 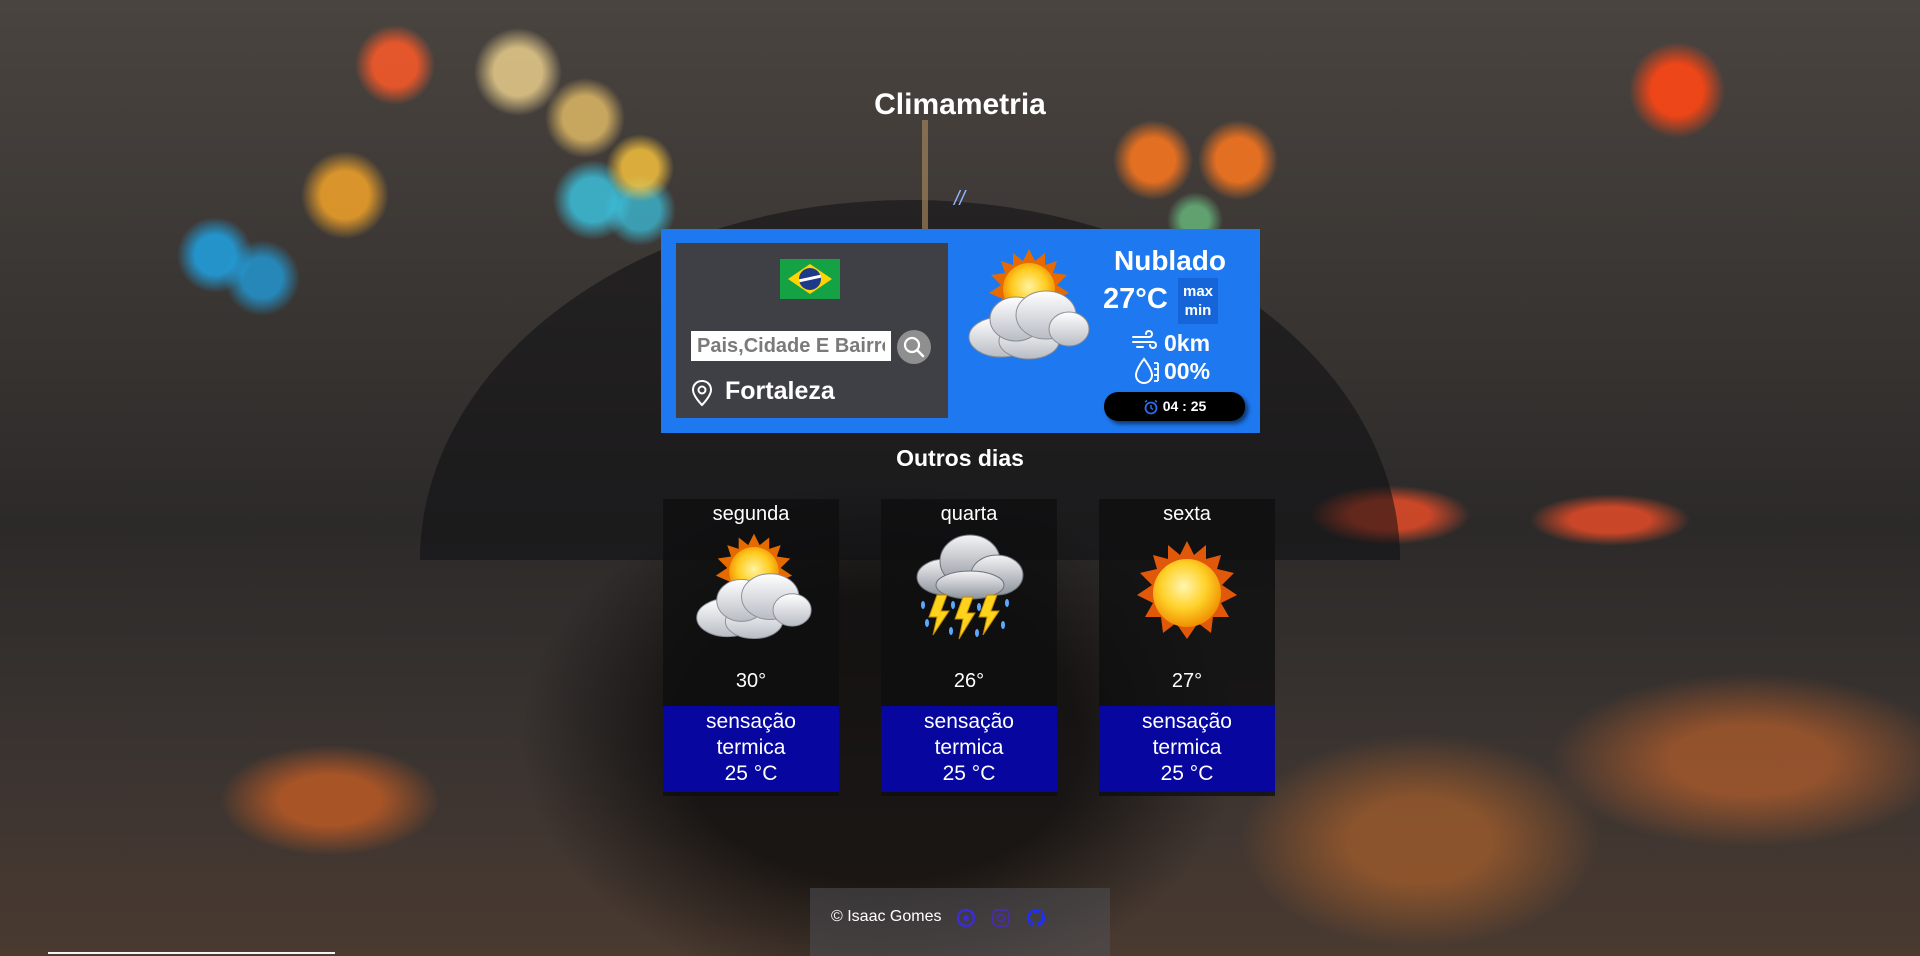 I want to click on background-umbrella-pole, so click(x=925, y=175).